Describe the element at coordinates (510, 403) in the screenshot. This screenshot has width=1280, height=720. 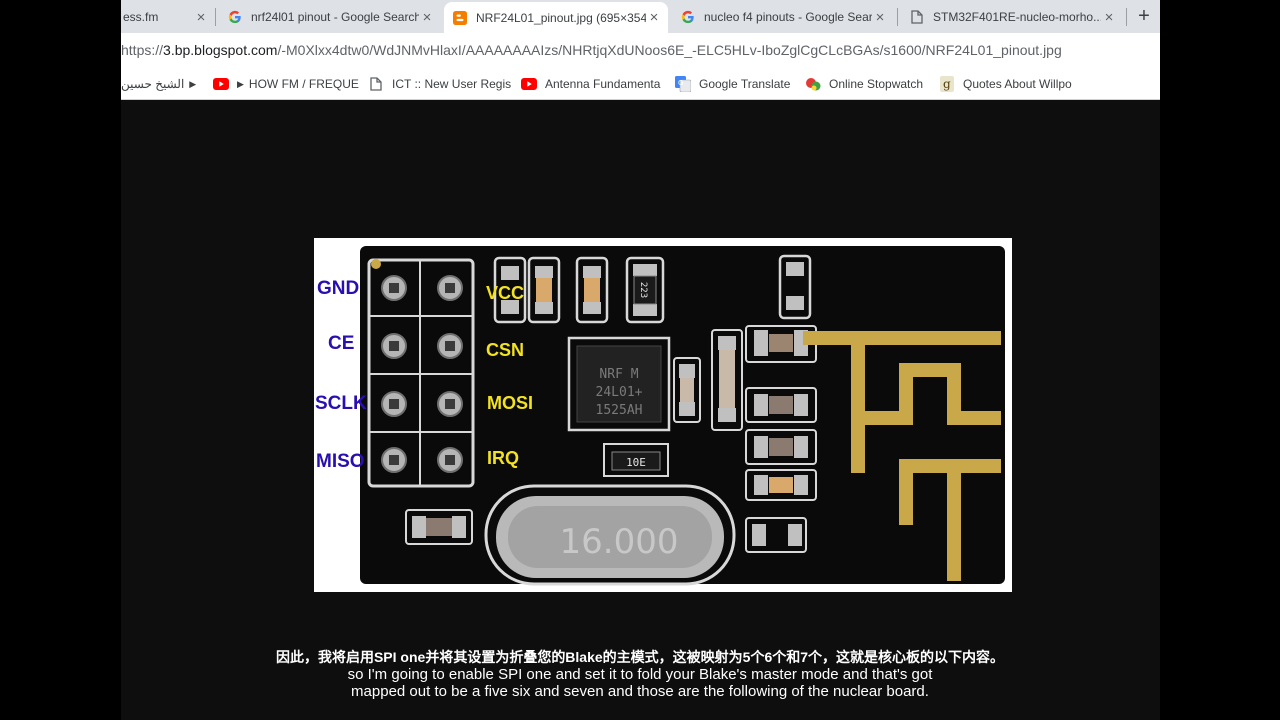
I see `pin-label-mosi: MOSI` at that location.